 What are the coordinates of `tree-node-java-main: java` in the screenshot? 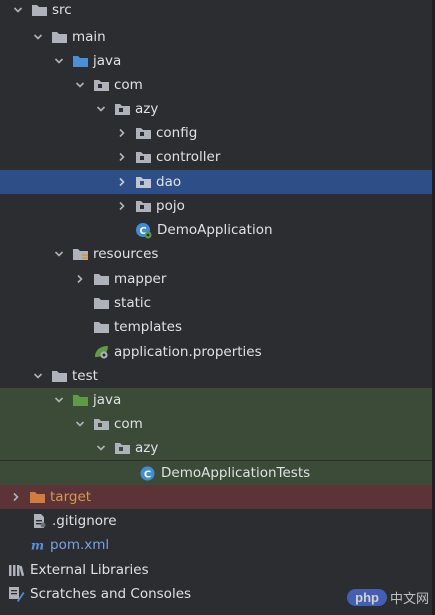 It's located at (216, 61).